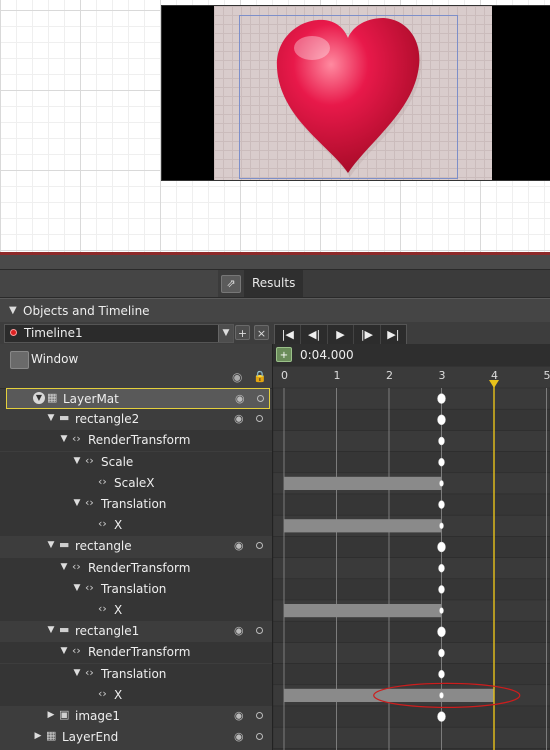  Describe the element at coordinates (314, 334) in the screenshot. I see `previous-frame-button: ◀|` at that location.